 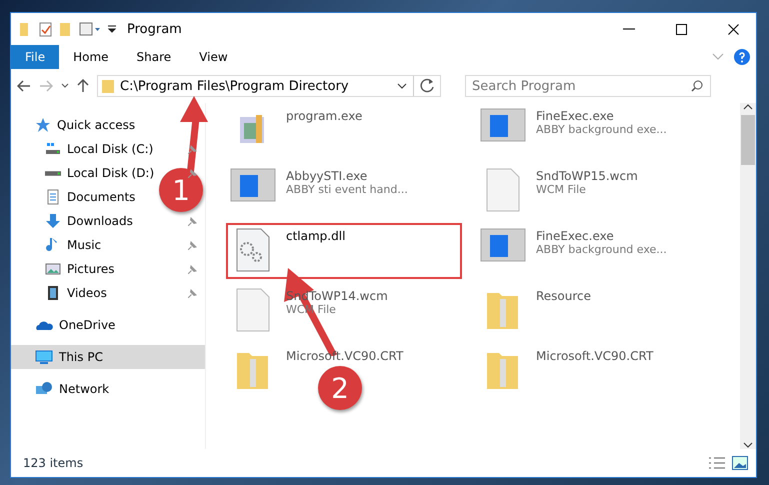 What do you see at coordinates (748, 140) in the screenshot?
I see `scrollbar-thumb` at bounding box center [748, 140].